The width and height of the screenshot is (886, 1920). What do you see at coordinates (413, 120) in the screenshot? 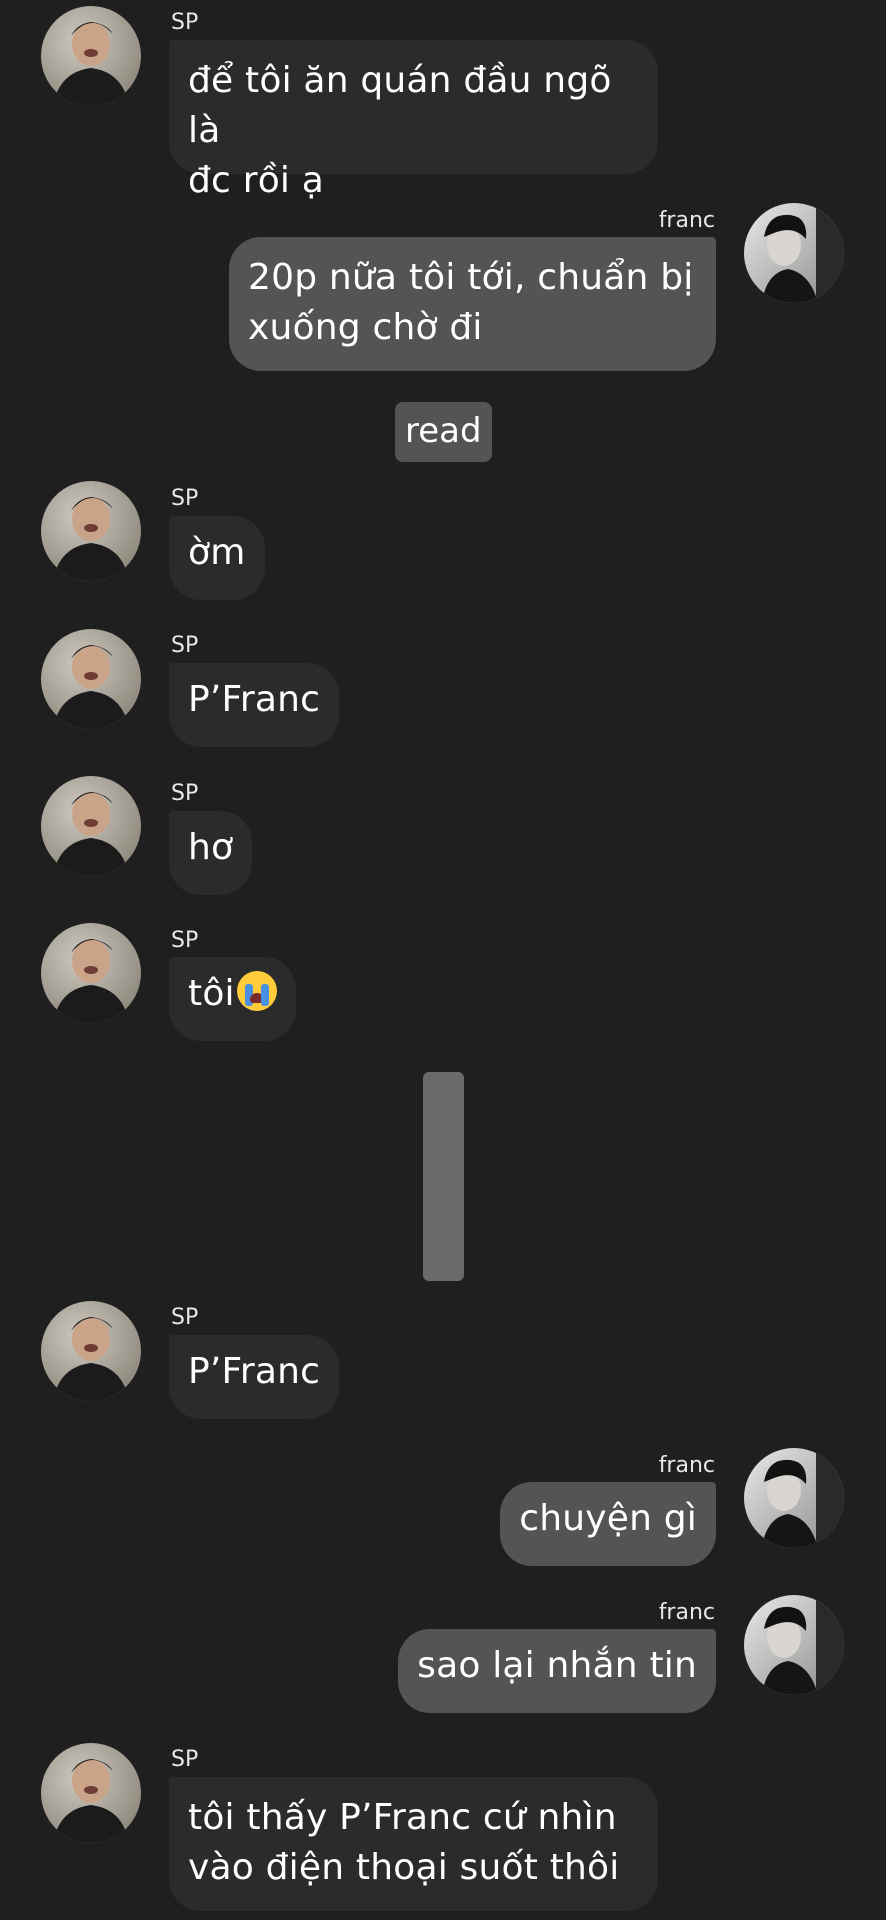
I see `incoming-message-bubble: để tôi ăn quán đầu ngõ là đc rồi ạ` at bounding box center [413, 120].